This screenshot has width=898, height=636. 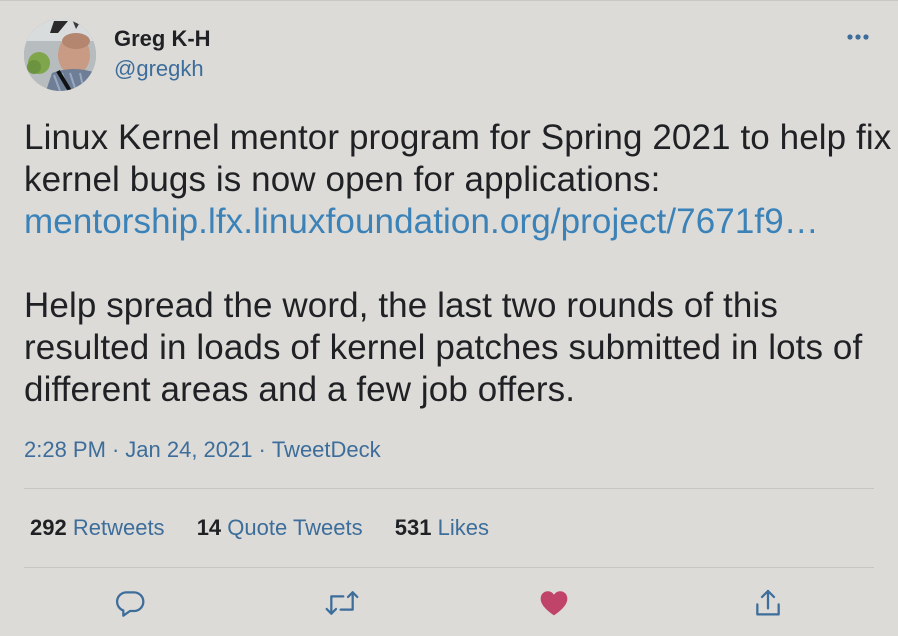 I want to click on share-icon, so click(x=768, y=602).